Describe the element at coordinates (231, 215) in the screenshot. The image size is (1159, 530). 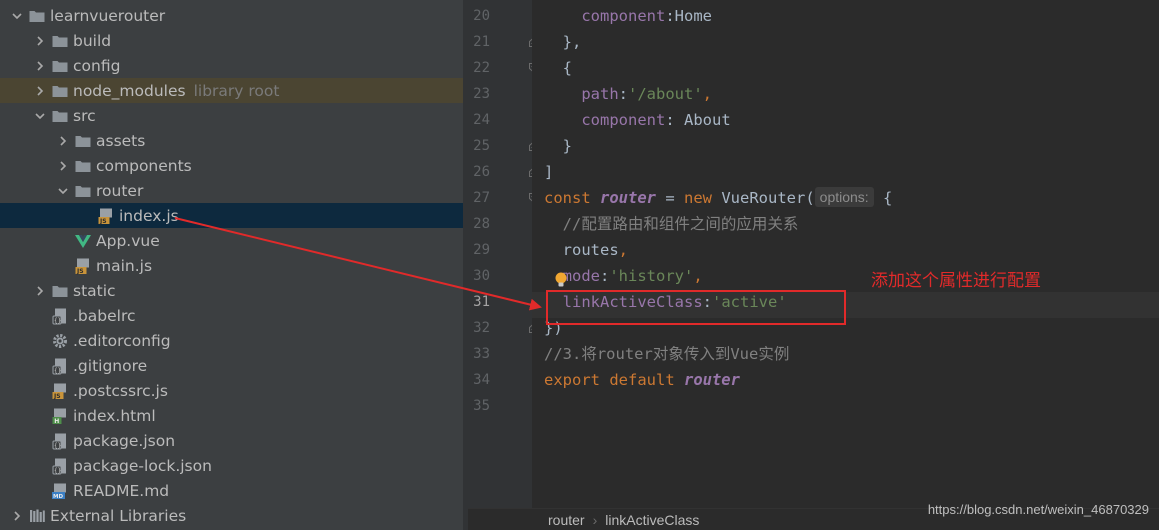
I see `tree-item-index-js: JS index.js` at that location.